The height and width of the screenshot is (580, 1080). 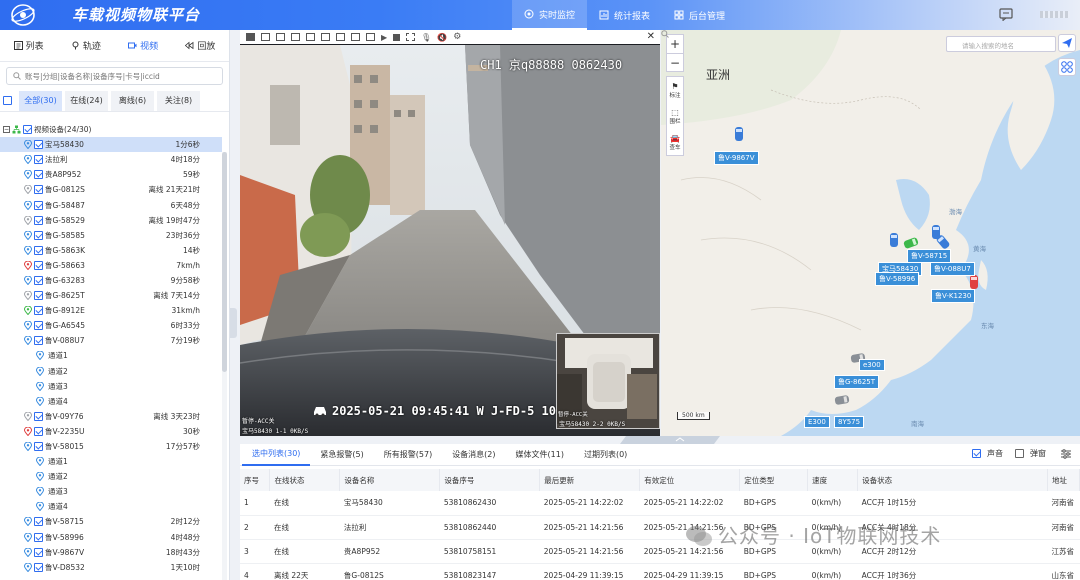 What do you see at coordinates (624, 15) in the screenshot?
I see `nav-reports: 统计报表` at bounding box center [624, 15].